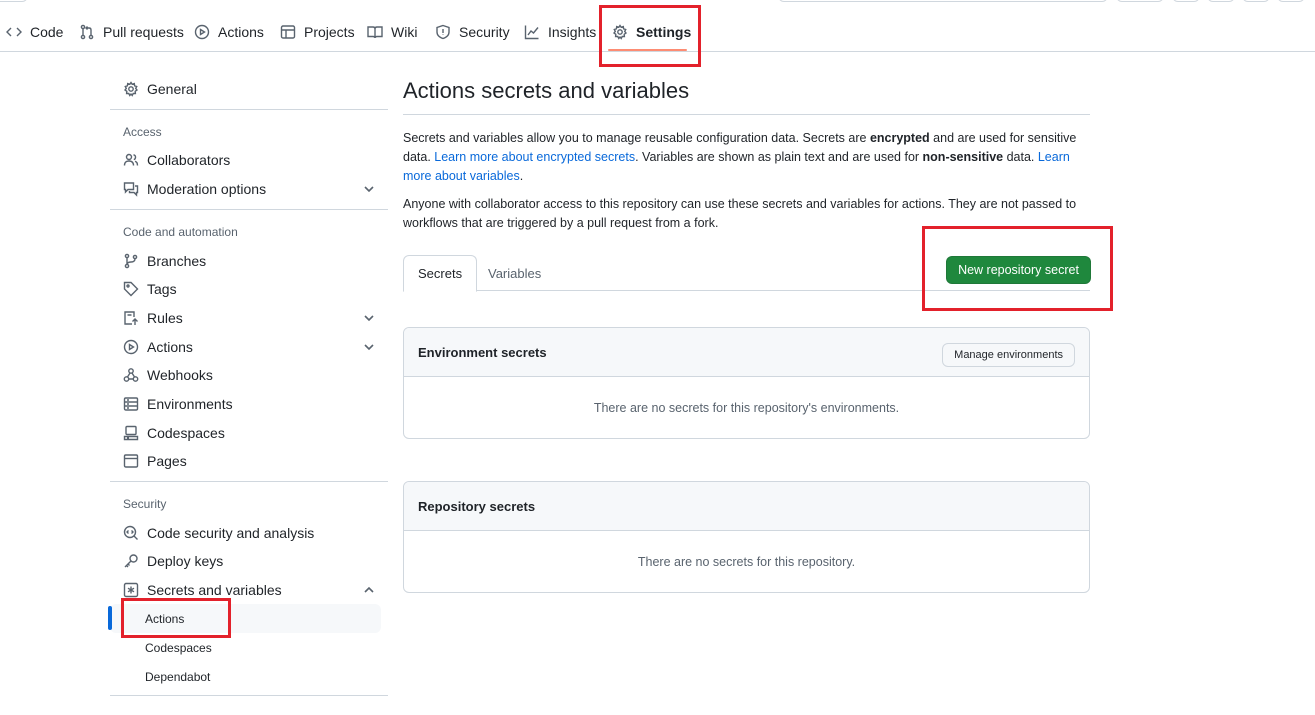 Image resolution: width=1315 pixels, height=715 pixels. I want to click on sidebar-heading-code-automation: Code and automation, so click(180, 232).